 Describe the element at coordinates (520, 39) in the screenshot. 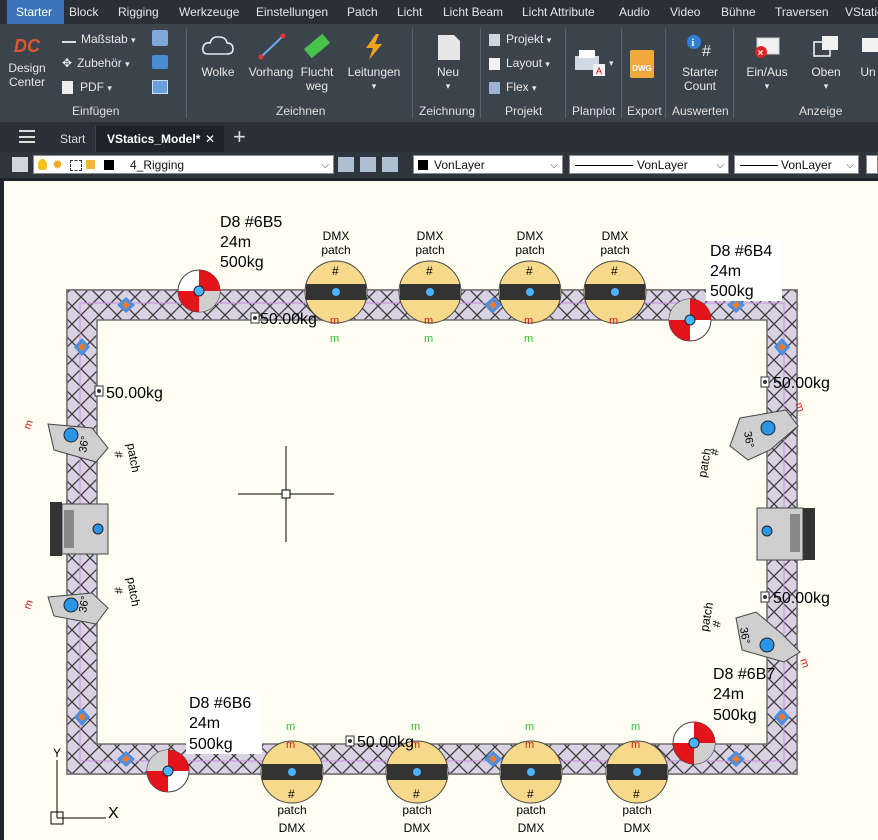

I see `projekt-button: Projekt ▾` at that location.